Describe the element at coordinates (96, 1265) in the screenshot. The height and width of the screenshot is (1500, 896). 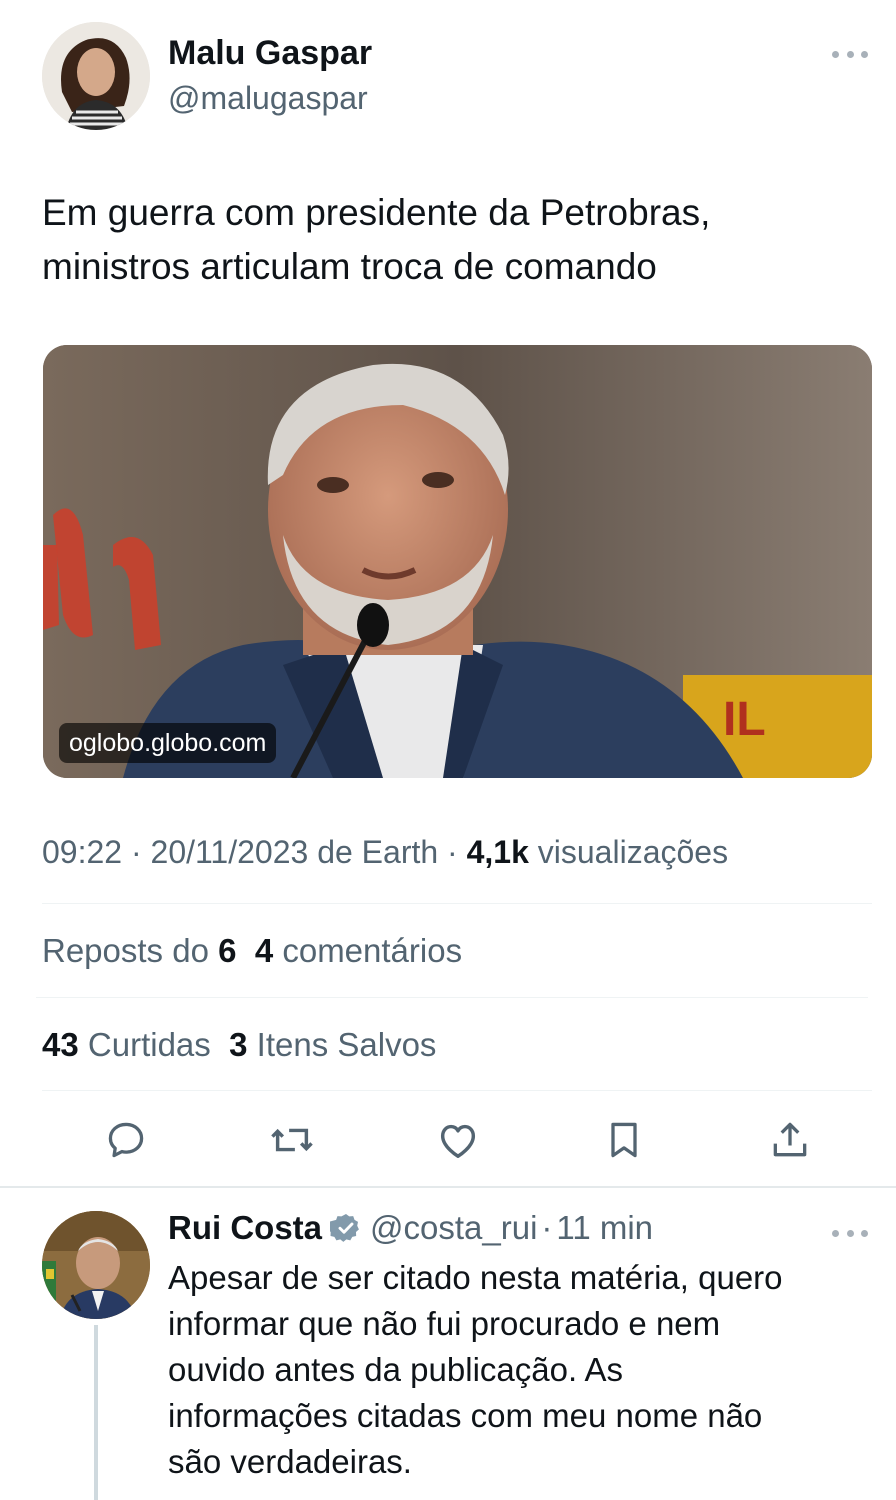
I see `reply-author-avatar` at that location.